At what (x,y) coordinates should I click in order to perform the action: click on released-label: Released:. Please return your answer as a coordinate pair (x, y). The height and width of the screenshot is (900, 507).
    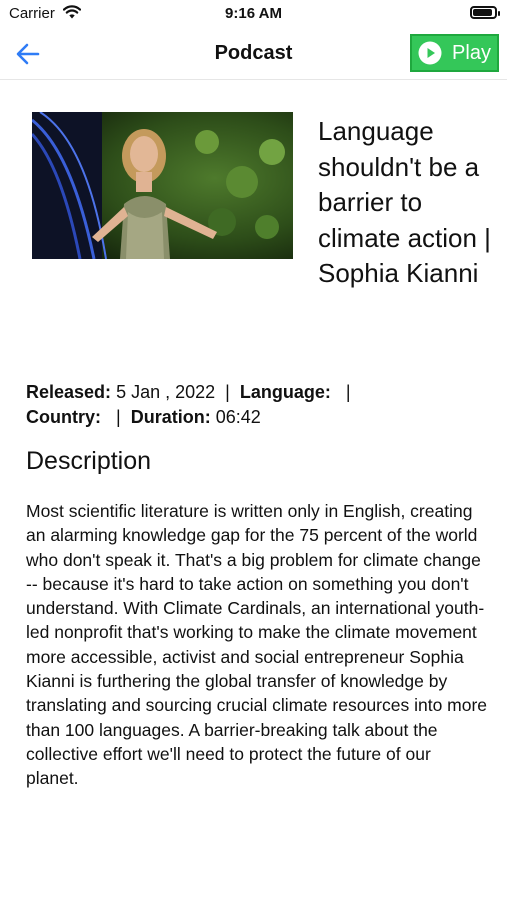
    Looking at the image, I should click on (69, 392).